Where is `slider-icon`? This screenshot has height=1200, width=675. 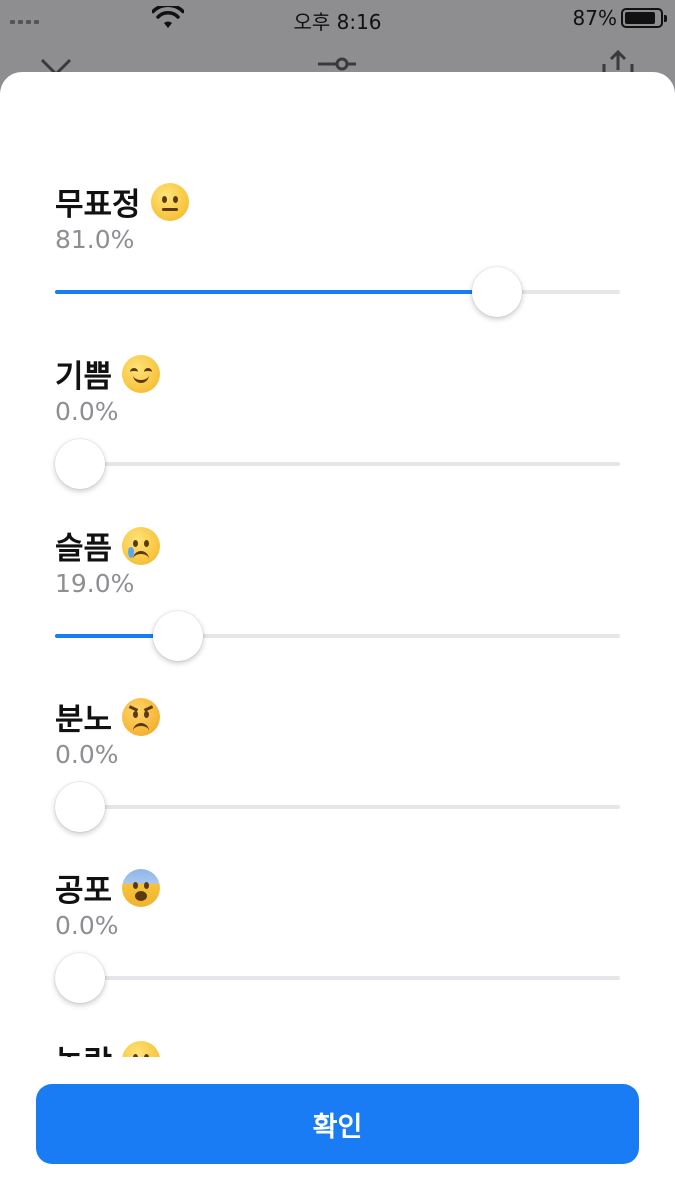 slider-icon is located at coordinates (337, 64).